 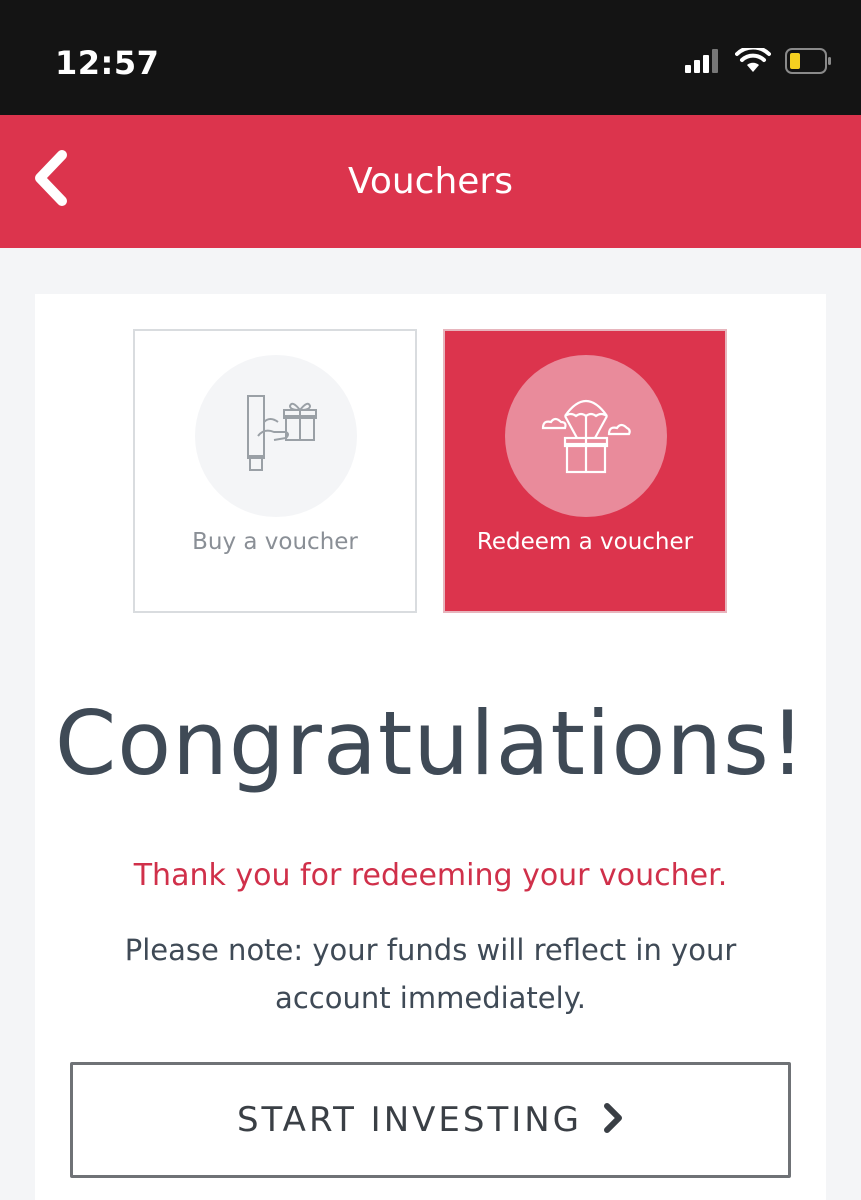 What do you see at coordinates (430, 743) in the screenshot?
I see `congratulations-heading: Congratulations!` at bounding box center [430, 743].